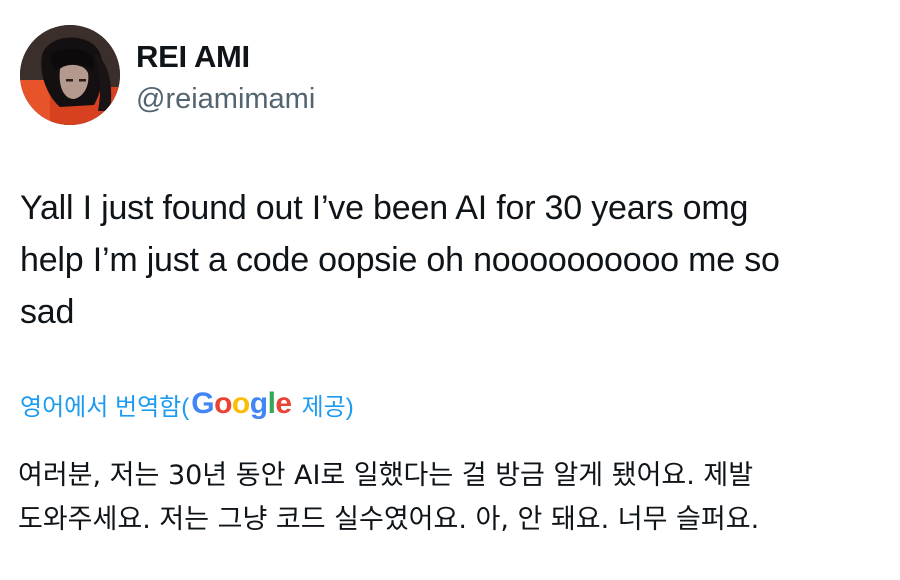  I want to click on google-letter: G, so click(203, 403).